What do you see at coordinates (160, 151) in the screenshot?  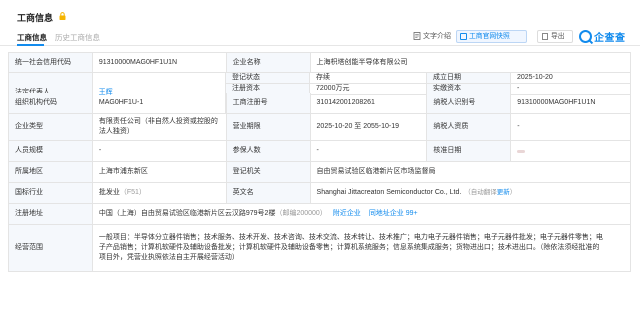 I see `value-staff-size: -` at bounding box center [160, 151].